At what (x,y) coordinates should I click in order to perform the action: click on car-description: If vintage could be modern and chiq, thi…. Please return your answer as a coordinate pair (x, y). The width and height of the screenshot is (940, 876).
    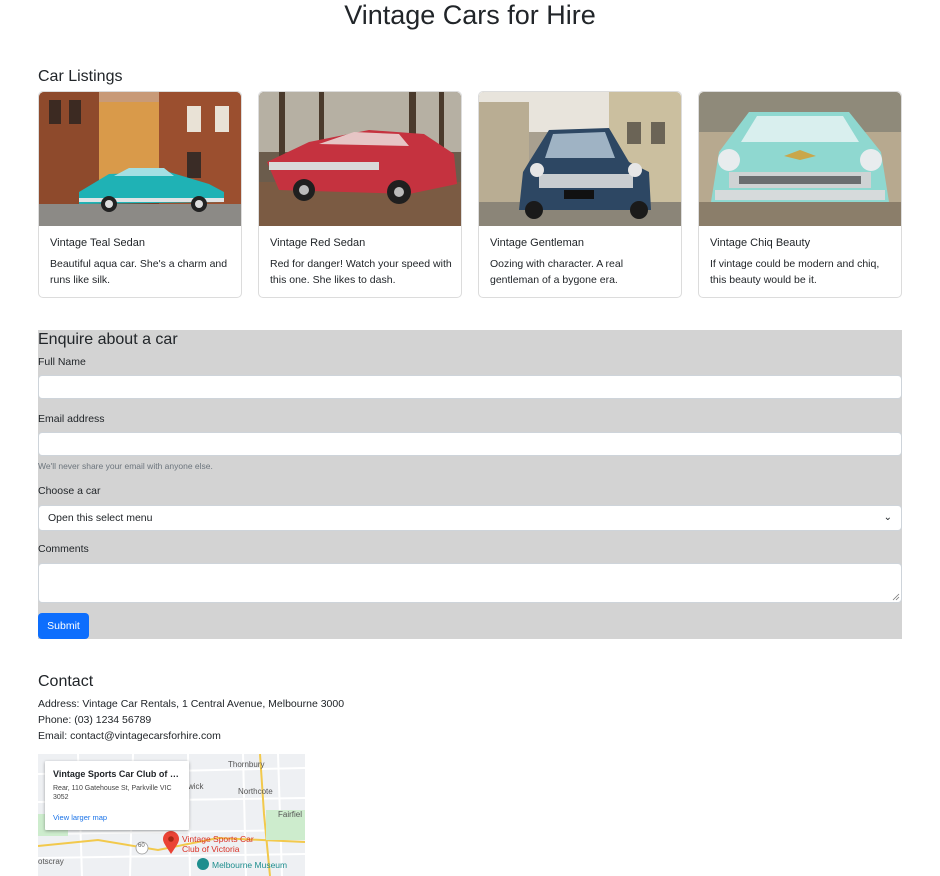
    Looking at the image, I should click on (795, 272).